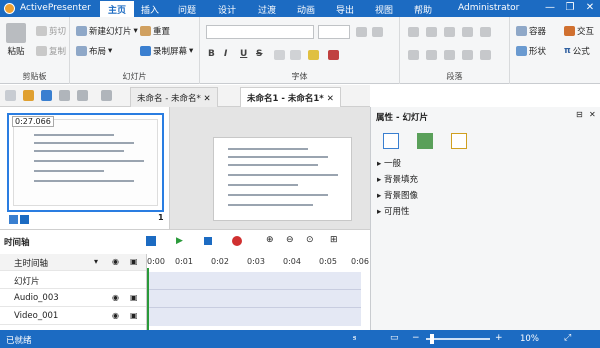 This screenshot has width=600, height=348. What do you see at coordinates (449, 55) in the screenshot?
I see `align-right-icon` at bounding box center [449, 55].